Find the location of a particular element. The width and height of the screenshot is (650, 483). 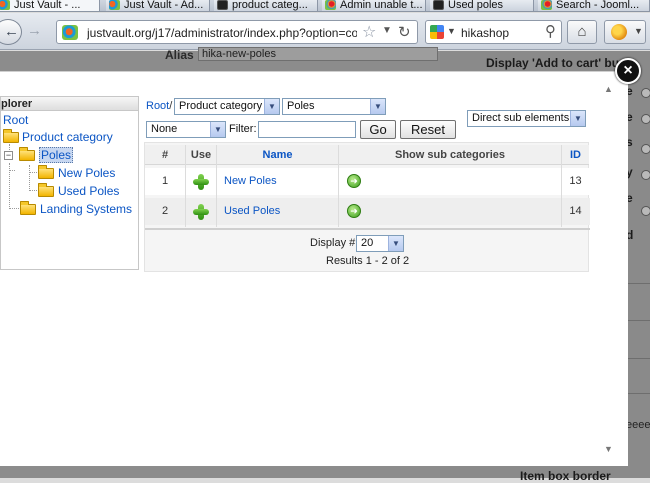

side-text: eeee is located at coordinates (638, 425).